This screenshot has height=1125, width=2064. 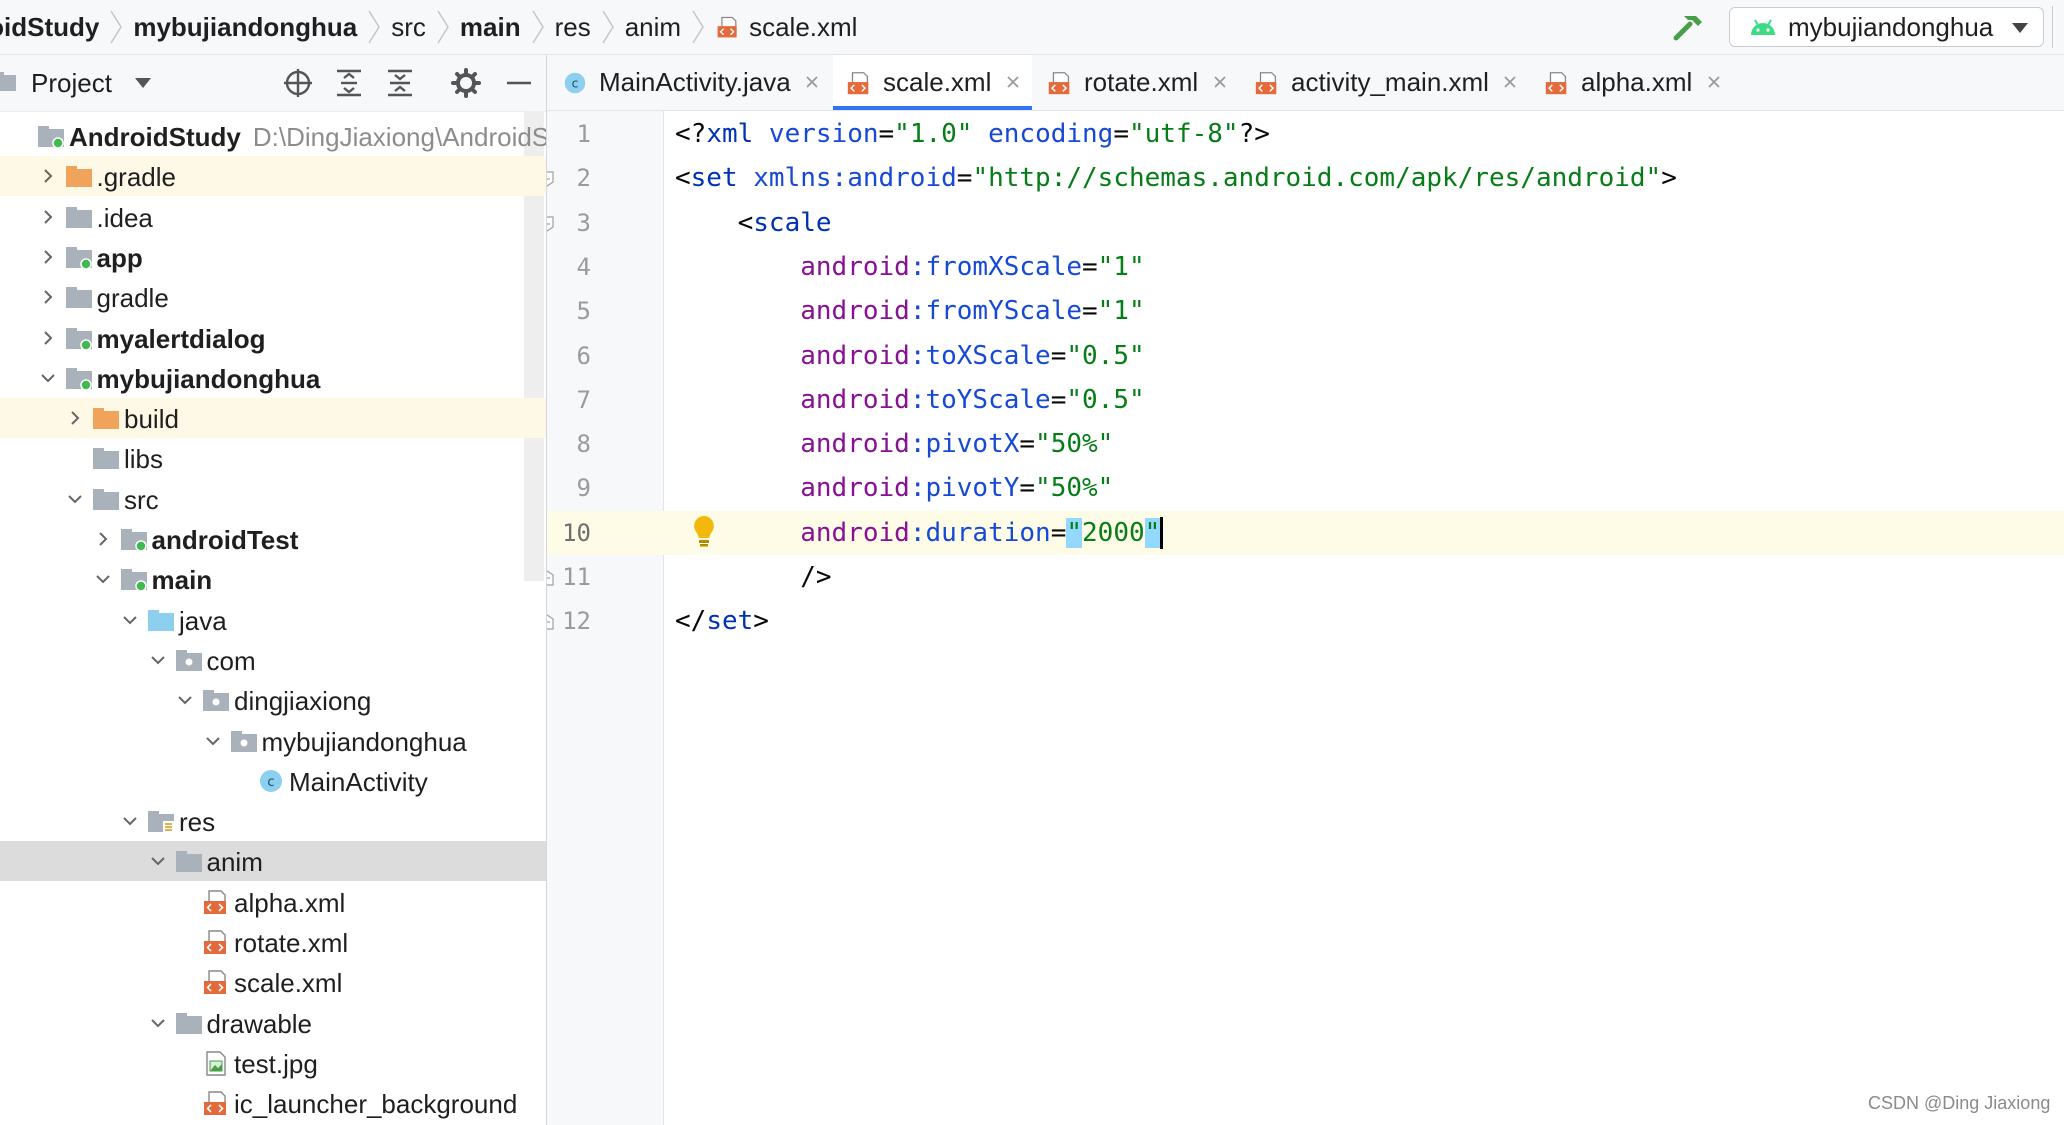 I want to click on tree-node: build, so click(x=273, y=418).